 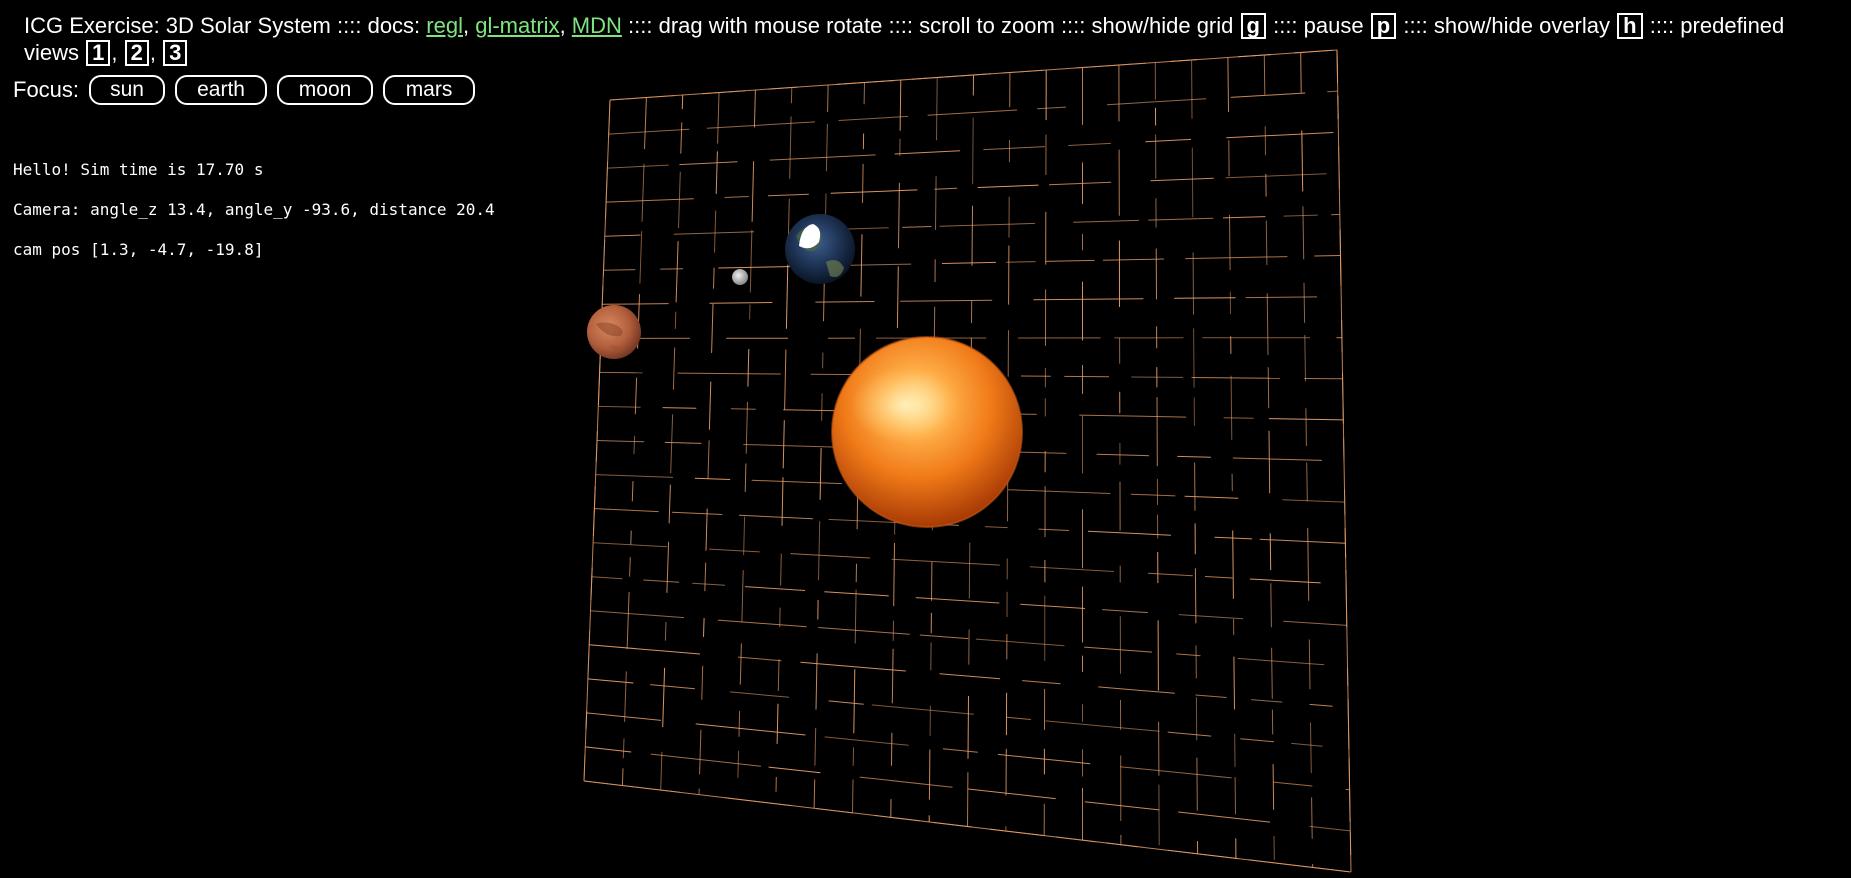 I want to click on key-3: 3, so click(x=175, y=53).